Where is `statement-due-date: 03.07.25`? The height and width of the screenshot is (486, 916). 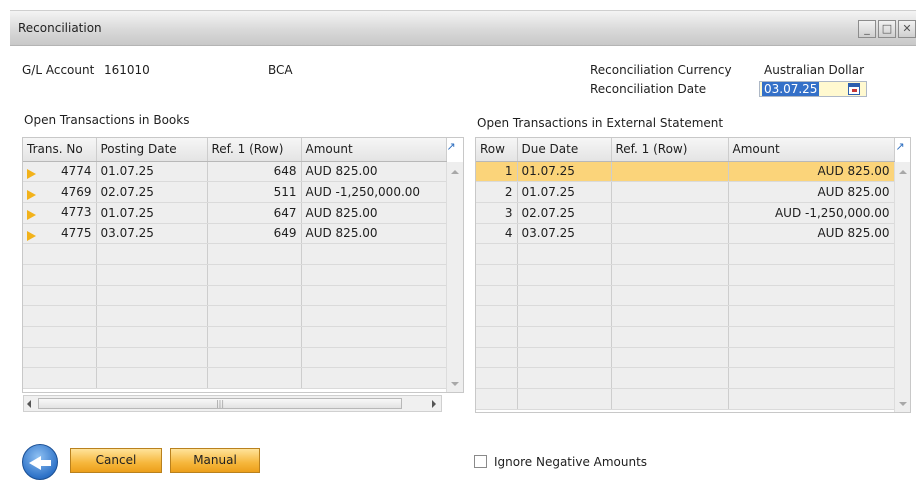
statement-due-date: 03.07.25 is located at coordinates (564, 234).